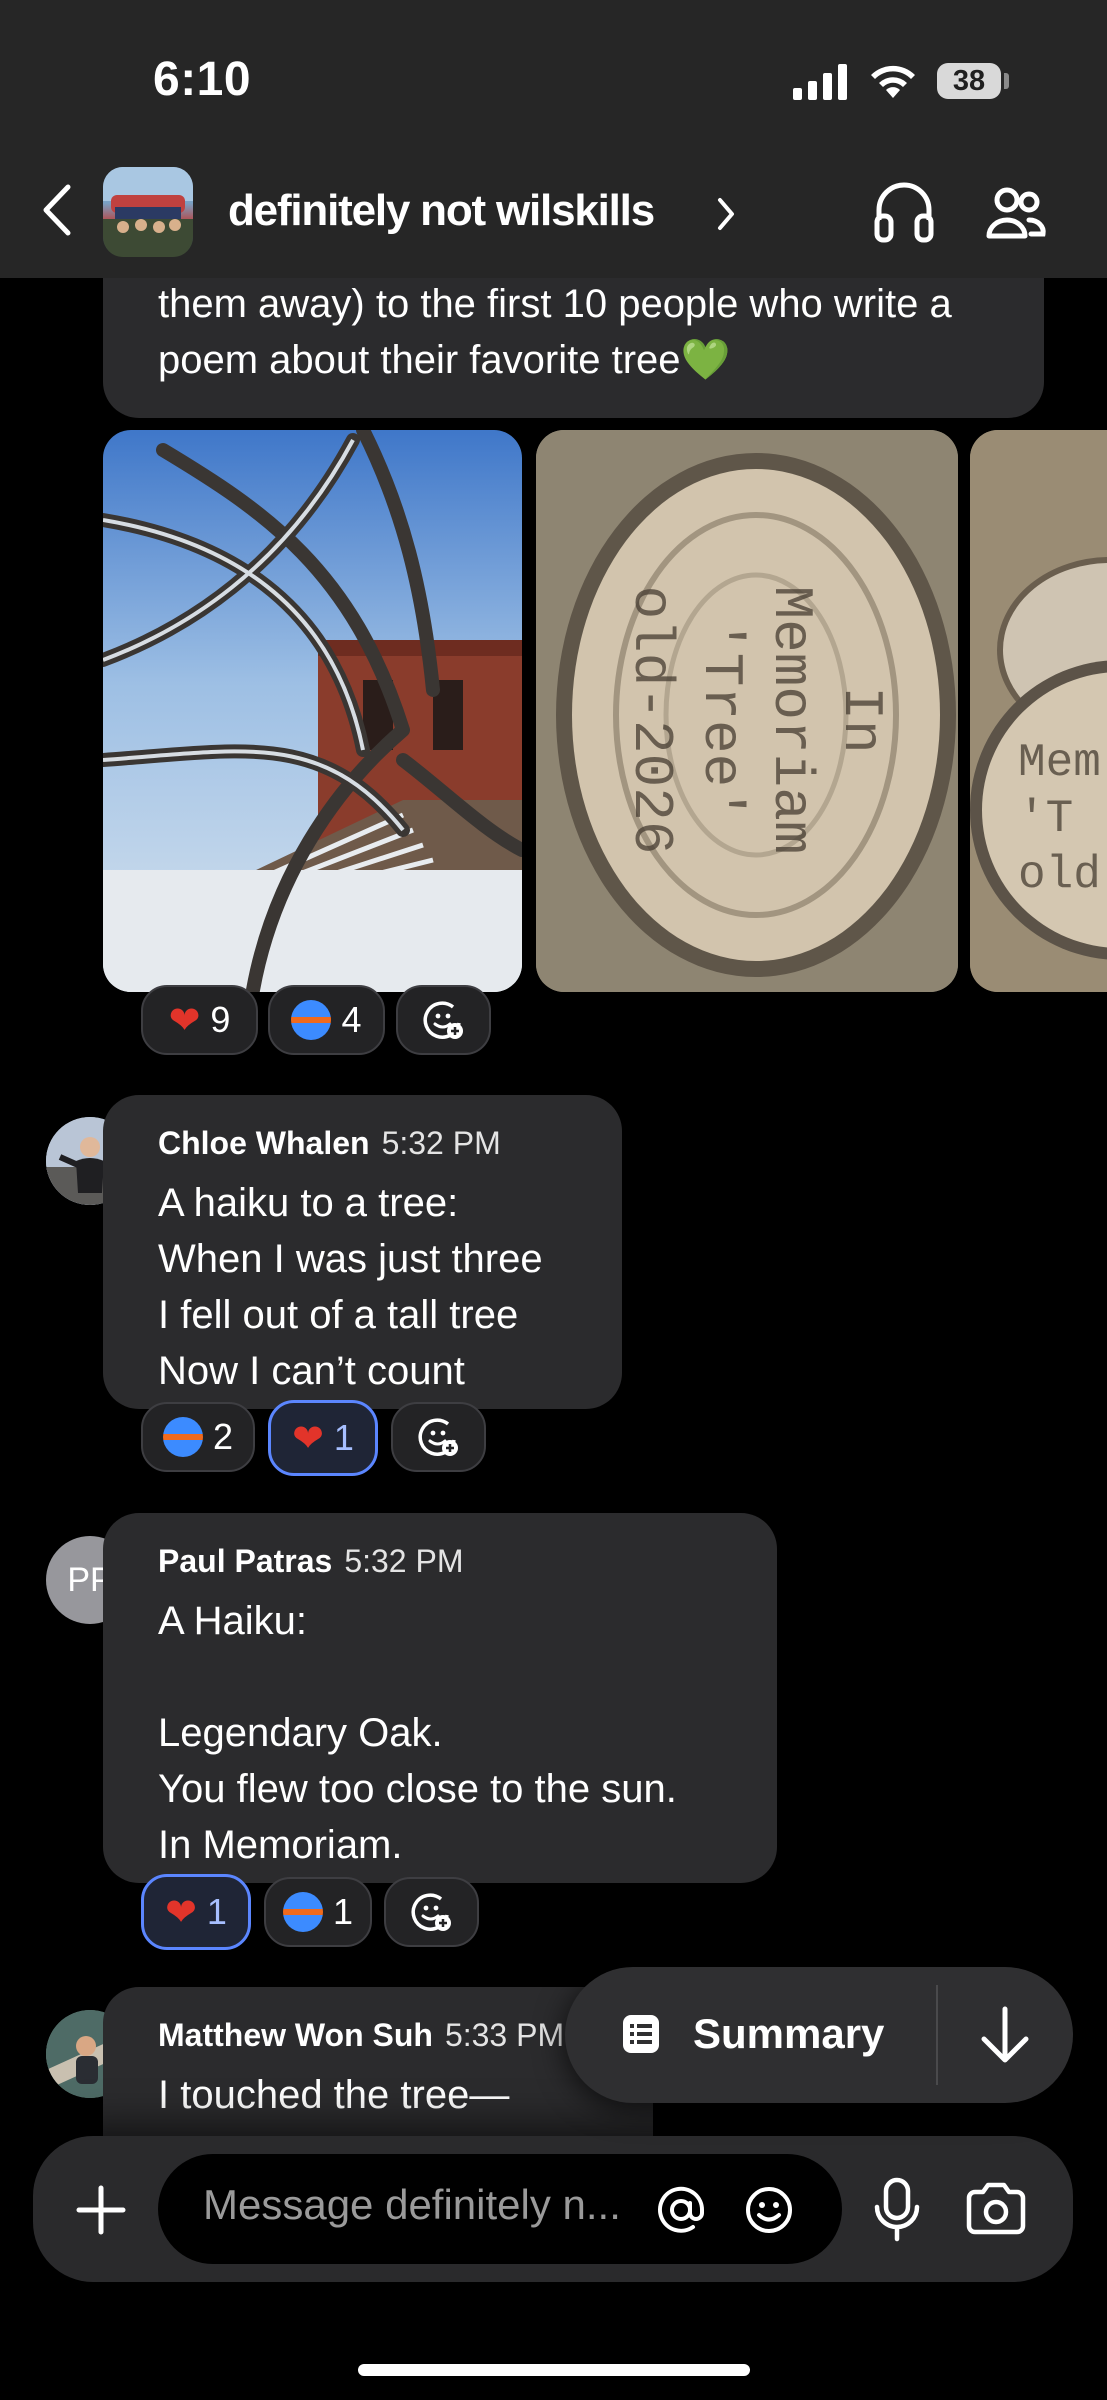  Describe the element at coordinates (756, 720) in the screenshot. I see `engraved-text: In Memoriam 'Tree' old-2026` at that location.